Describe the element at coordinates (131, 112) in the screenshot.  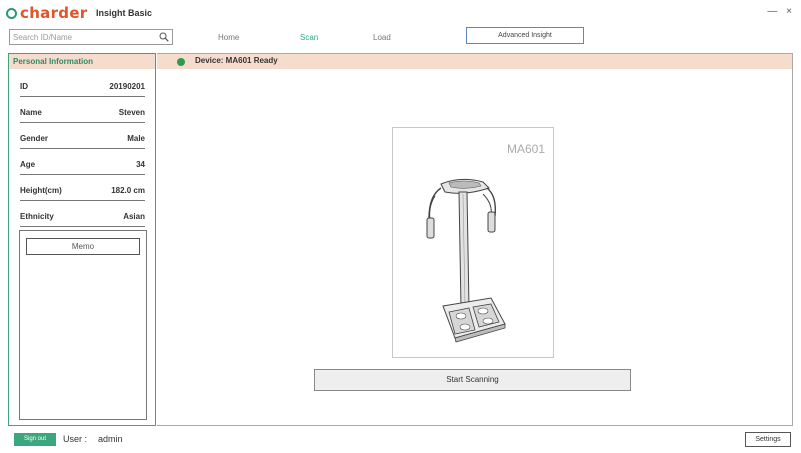
I see `info-value: Steven` at that location.